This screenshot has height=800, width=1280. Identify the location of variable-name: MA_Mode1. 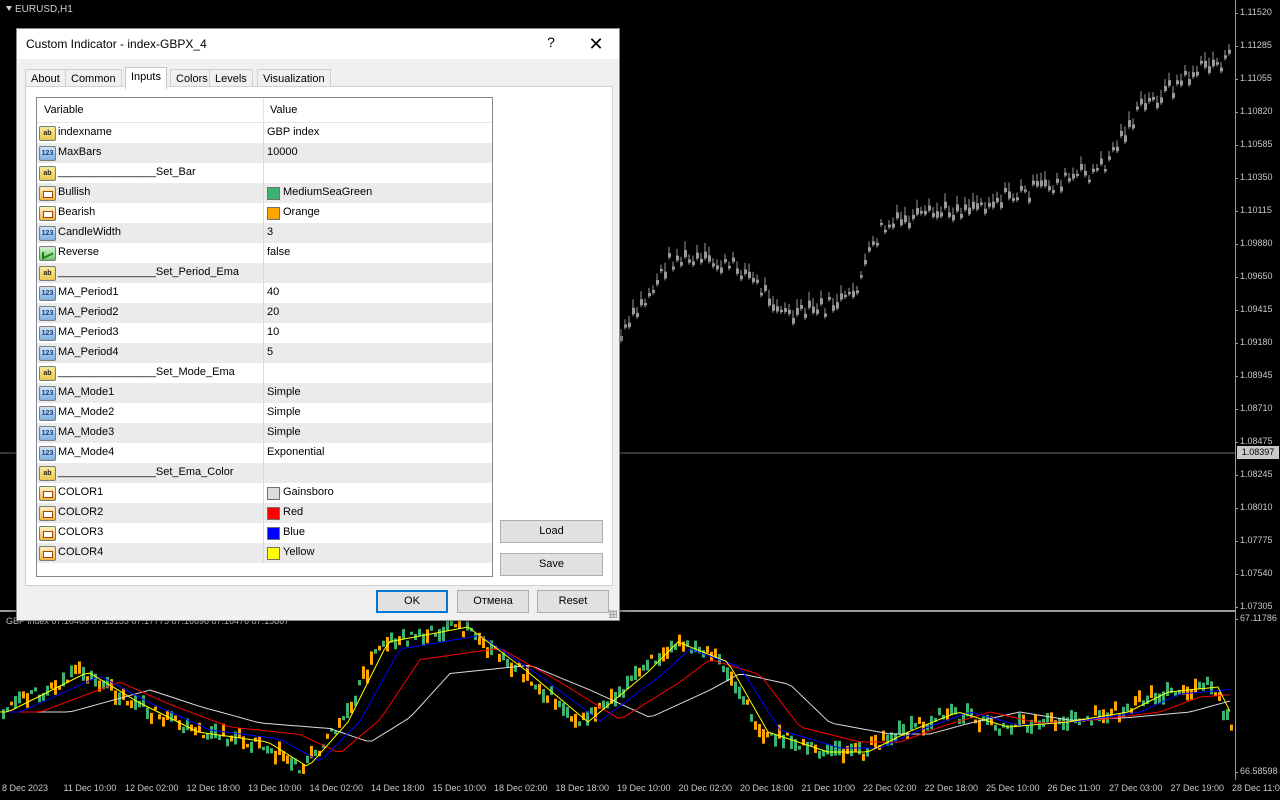
(86, 392).